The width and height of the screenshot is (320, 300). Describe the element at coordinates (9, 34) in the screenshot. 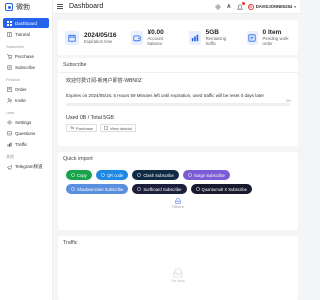

I see `book-icon` at that location.